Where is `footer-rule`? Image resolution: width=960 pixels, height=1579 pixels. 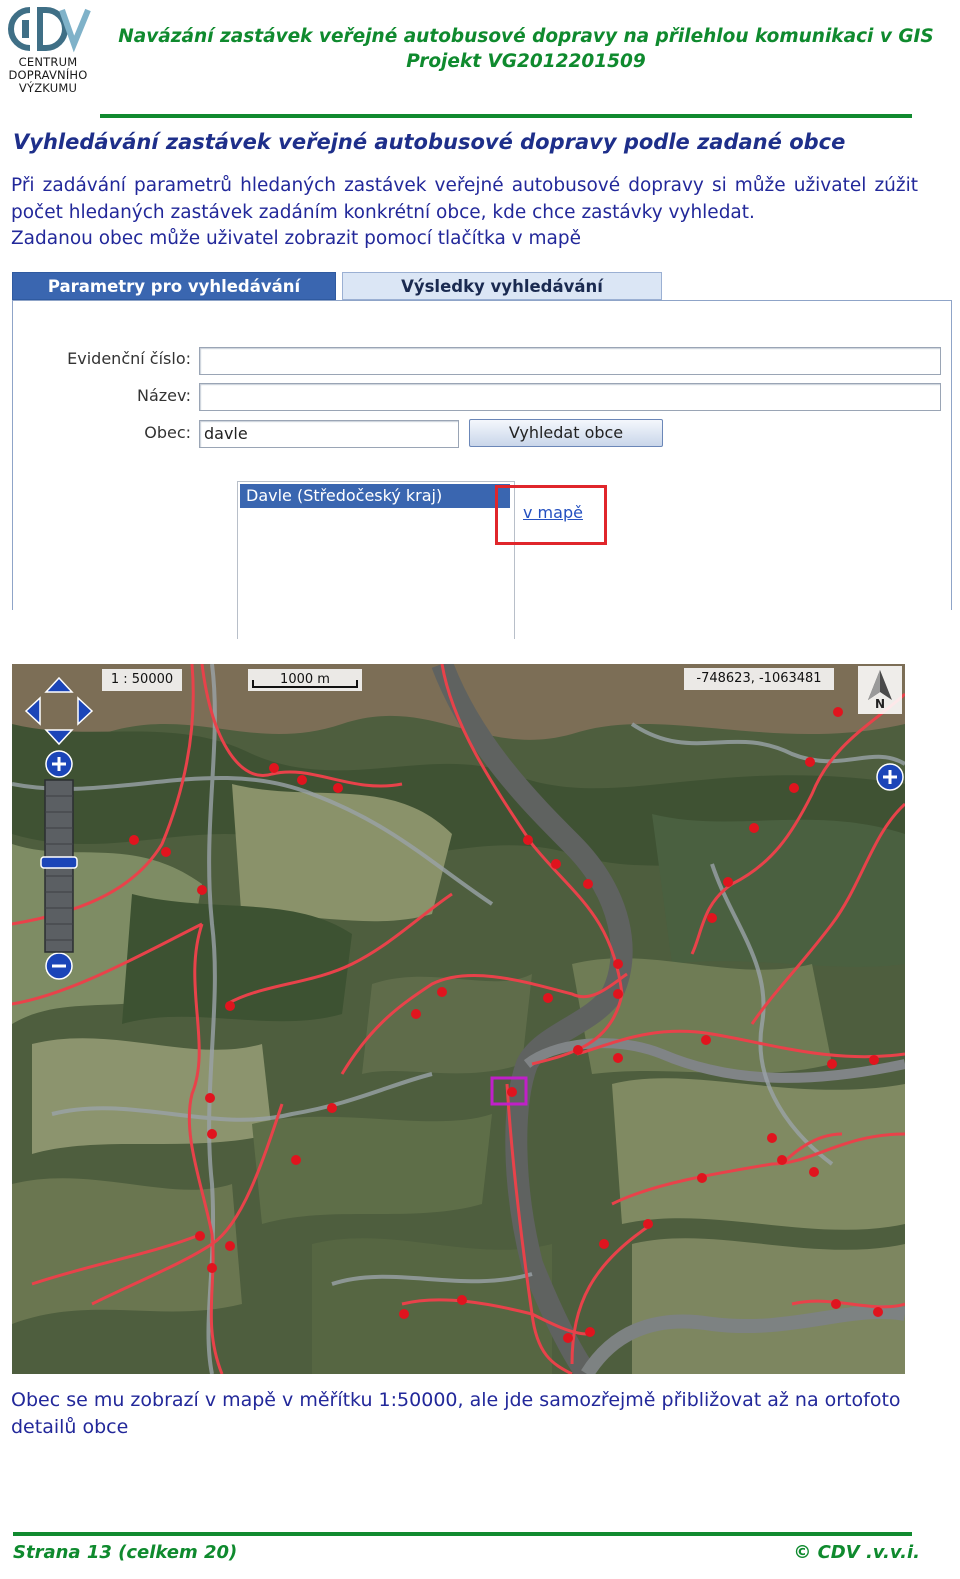 footer-rule is located at coordinates (462, 1534).